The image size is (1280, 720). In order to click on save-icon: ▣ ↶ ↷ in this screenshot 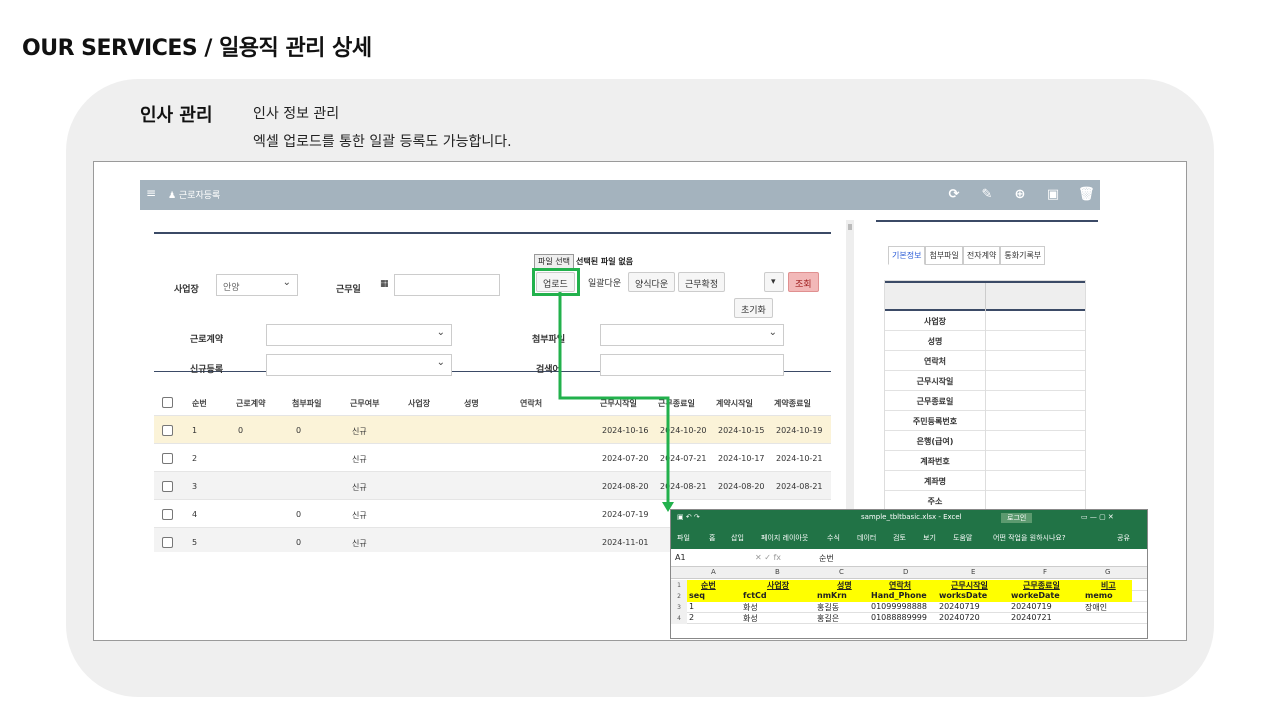, I will do `click(688, 517)`.